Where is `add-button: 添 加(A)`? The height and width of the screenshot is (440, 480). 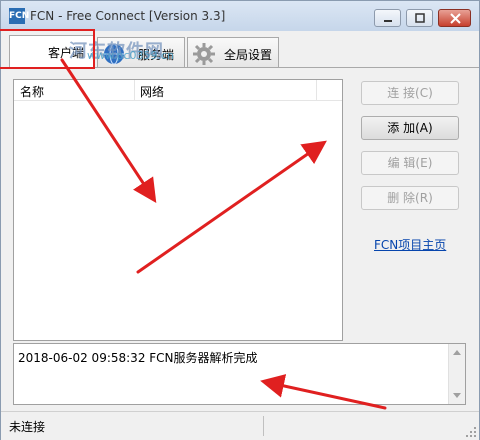
add-button: 添 加(A) is located at coordinates (410, 128).